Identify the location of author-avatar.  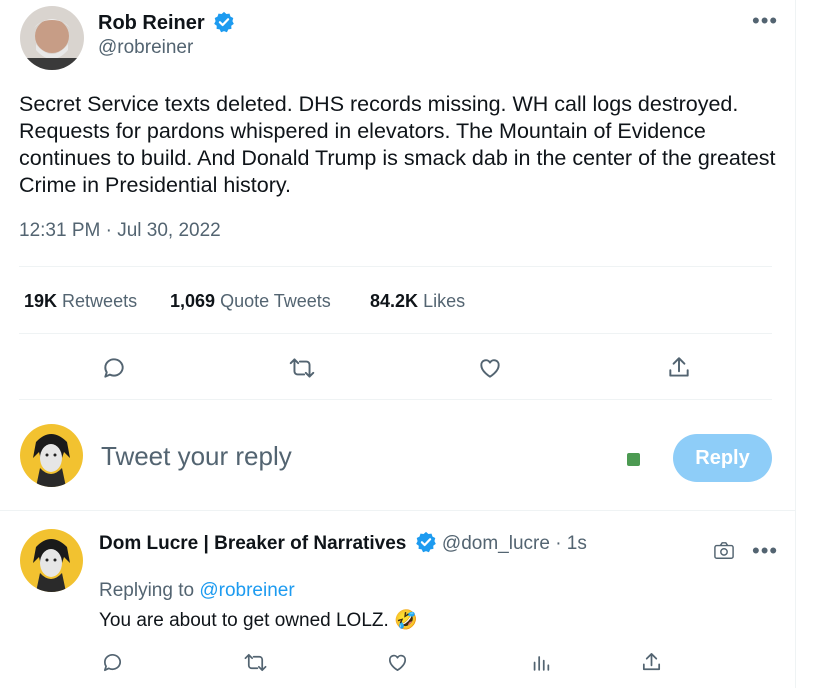
(52, 38).